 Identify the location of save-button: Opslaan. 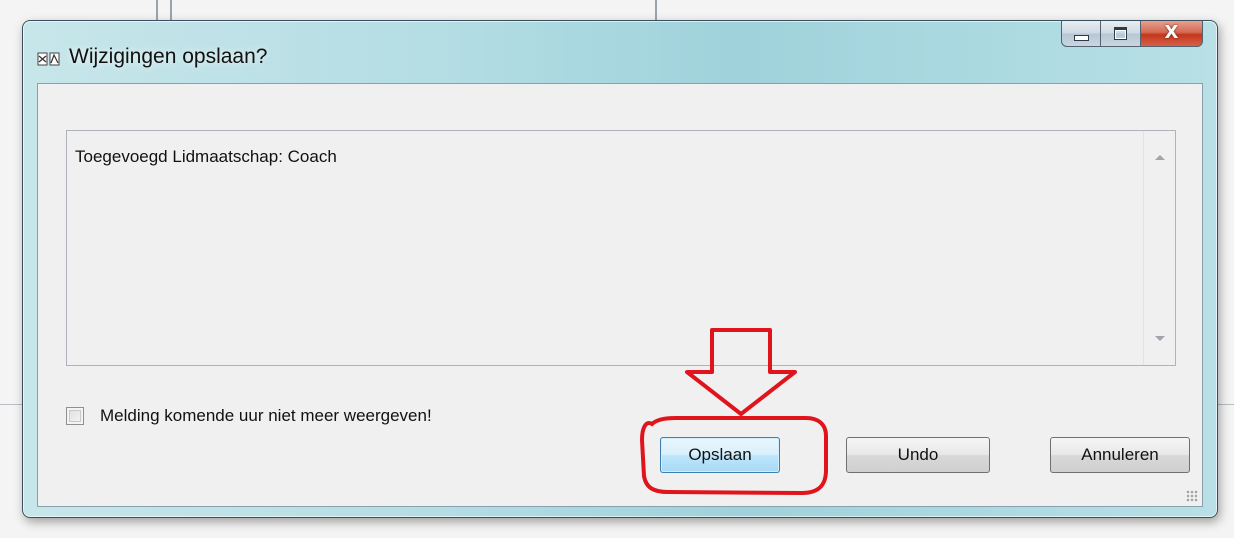
(720, 455).